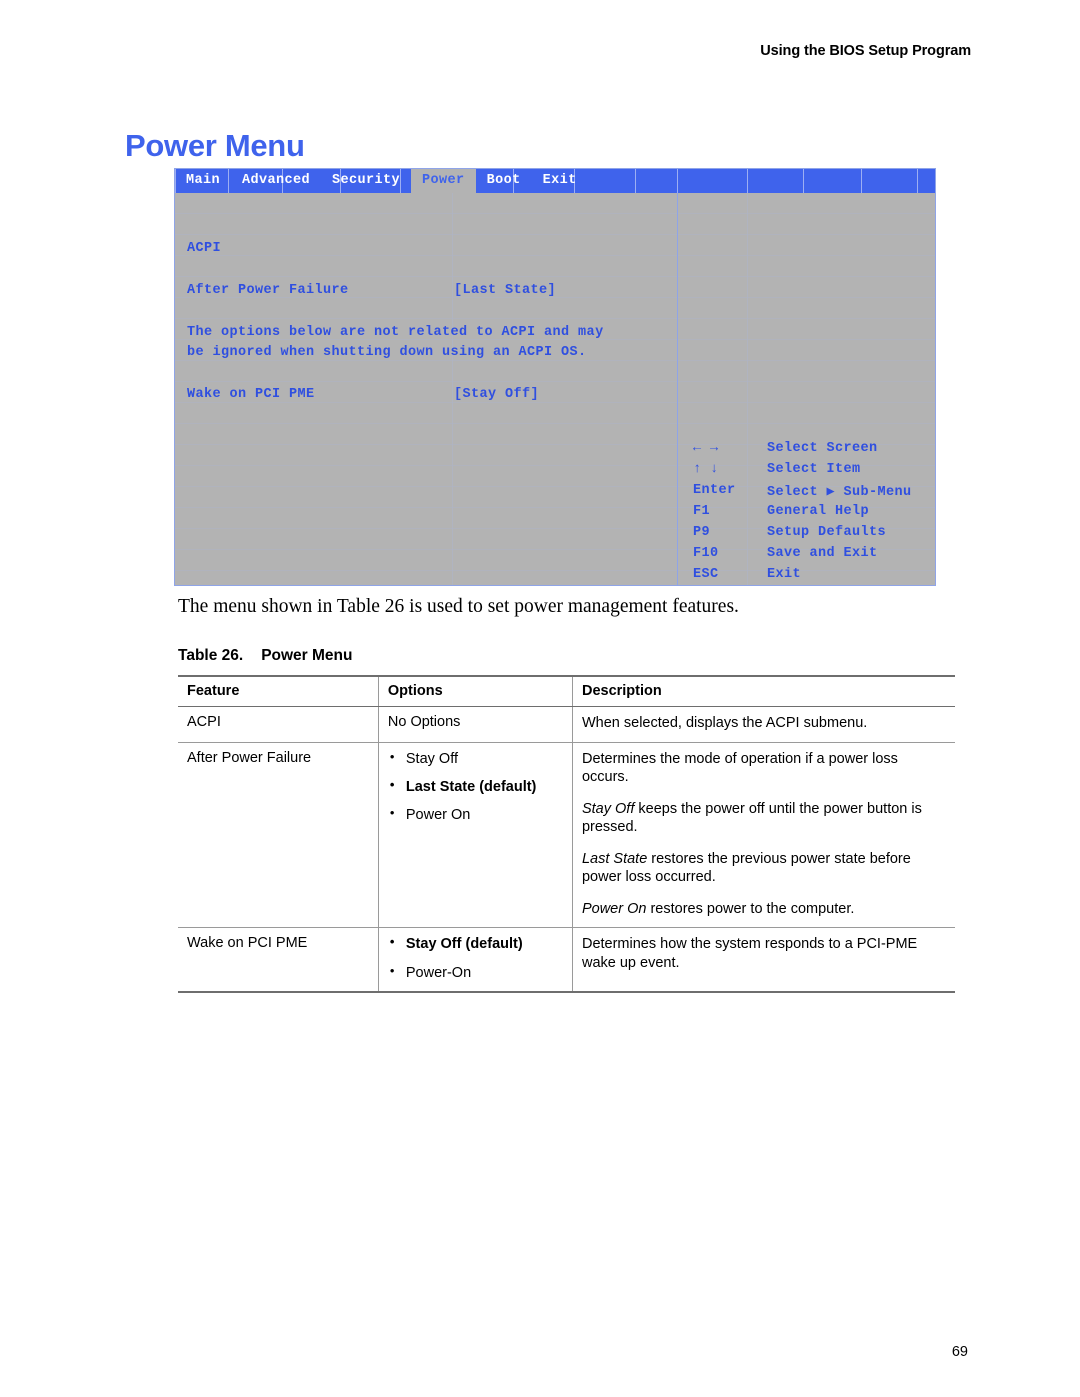 This screenshot has height=1397, width=1080. What do you see at coordinates (496, 394) in the screenshot?
I see `bios-value-wake-on-pci-pme: [Stay Off]` at bounding box center [496, 394].